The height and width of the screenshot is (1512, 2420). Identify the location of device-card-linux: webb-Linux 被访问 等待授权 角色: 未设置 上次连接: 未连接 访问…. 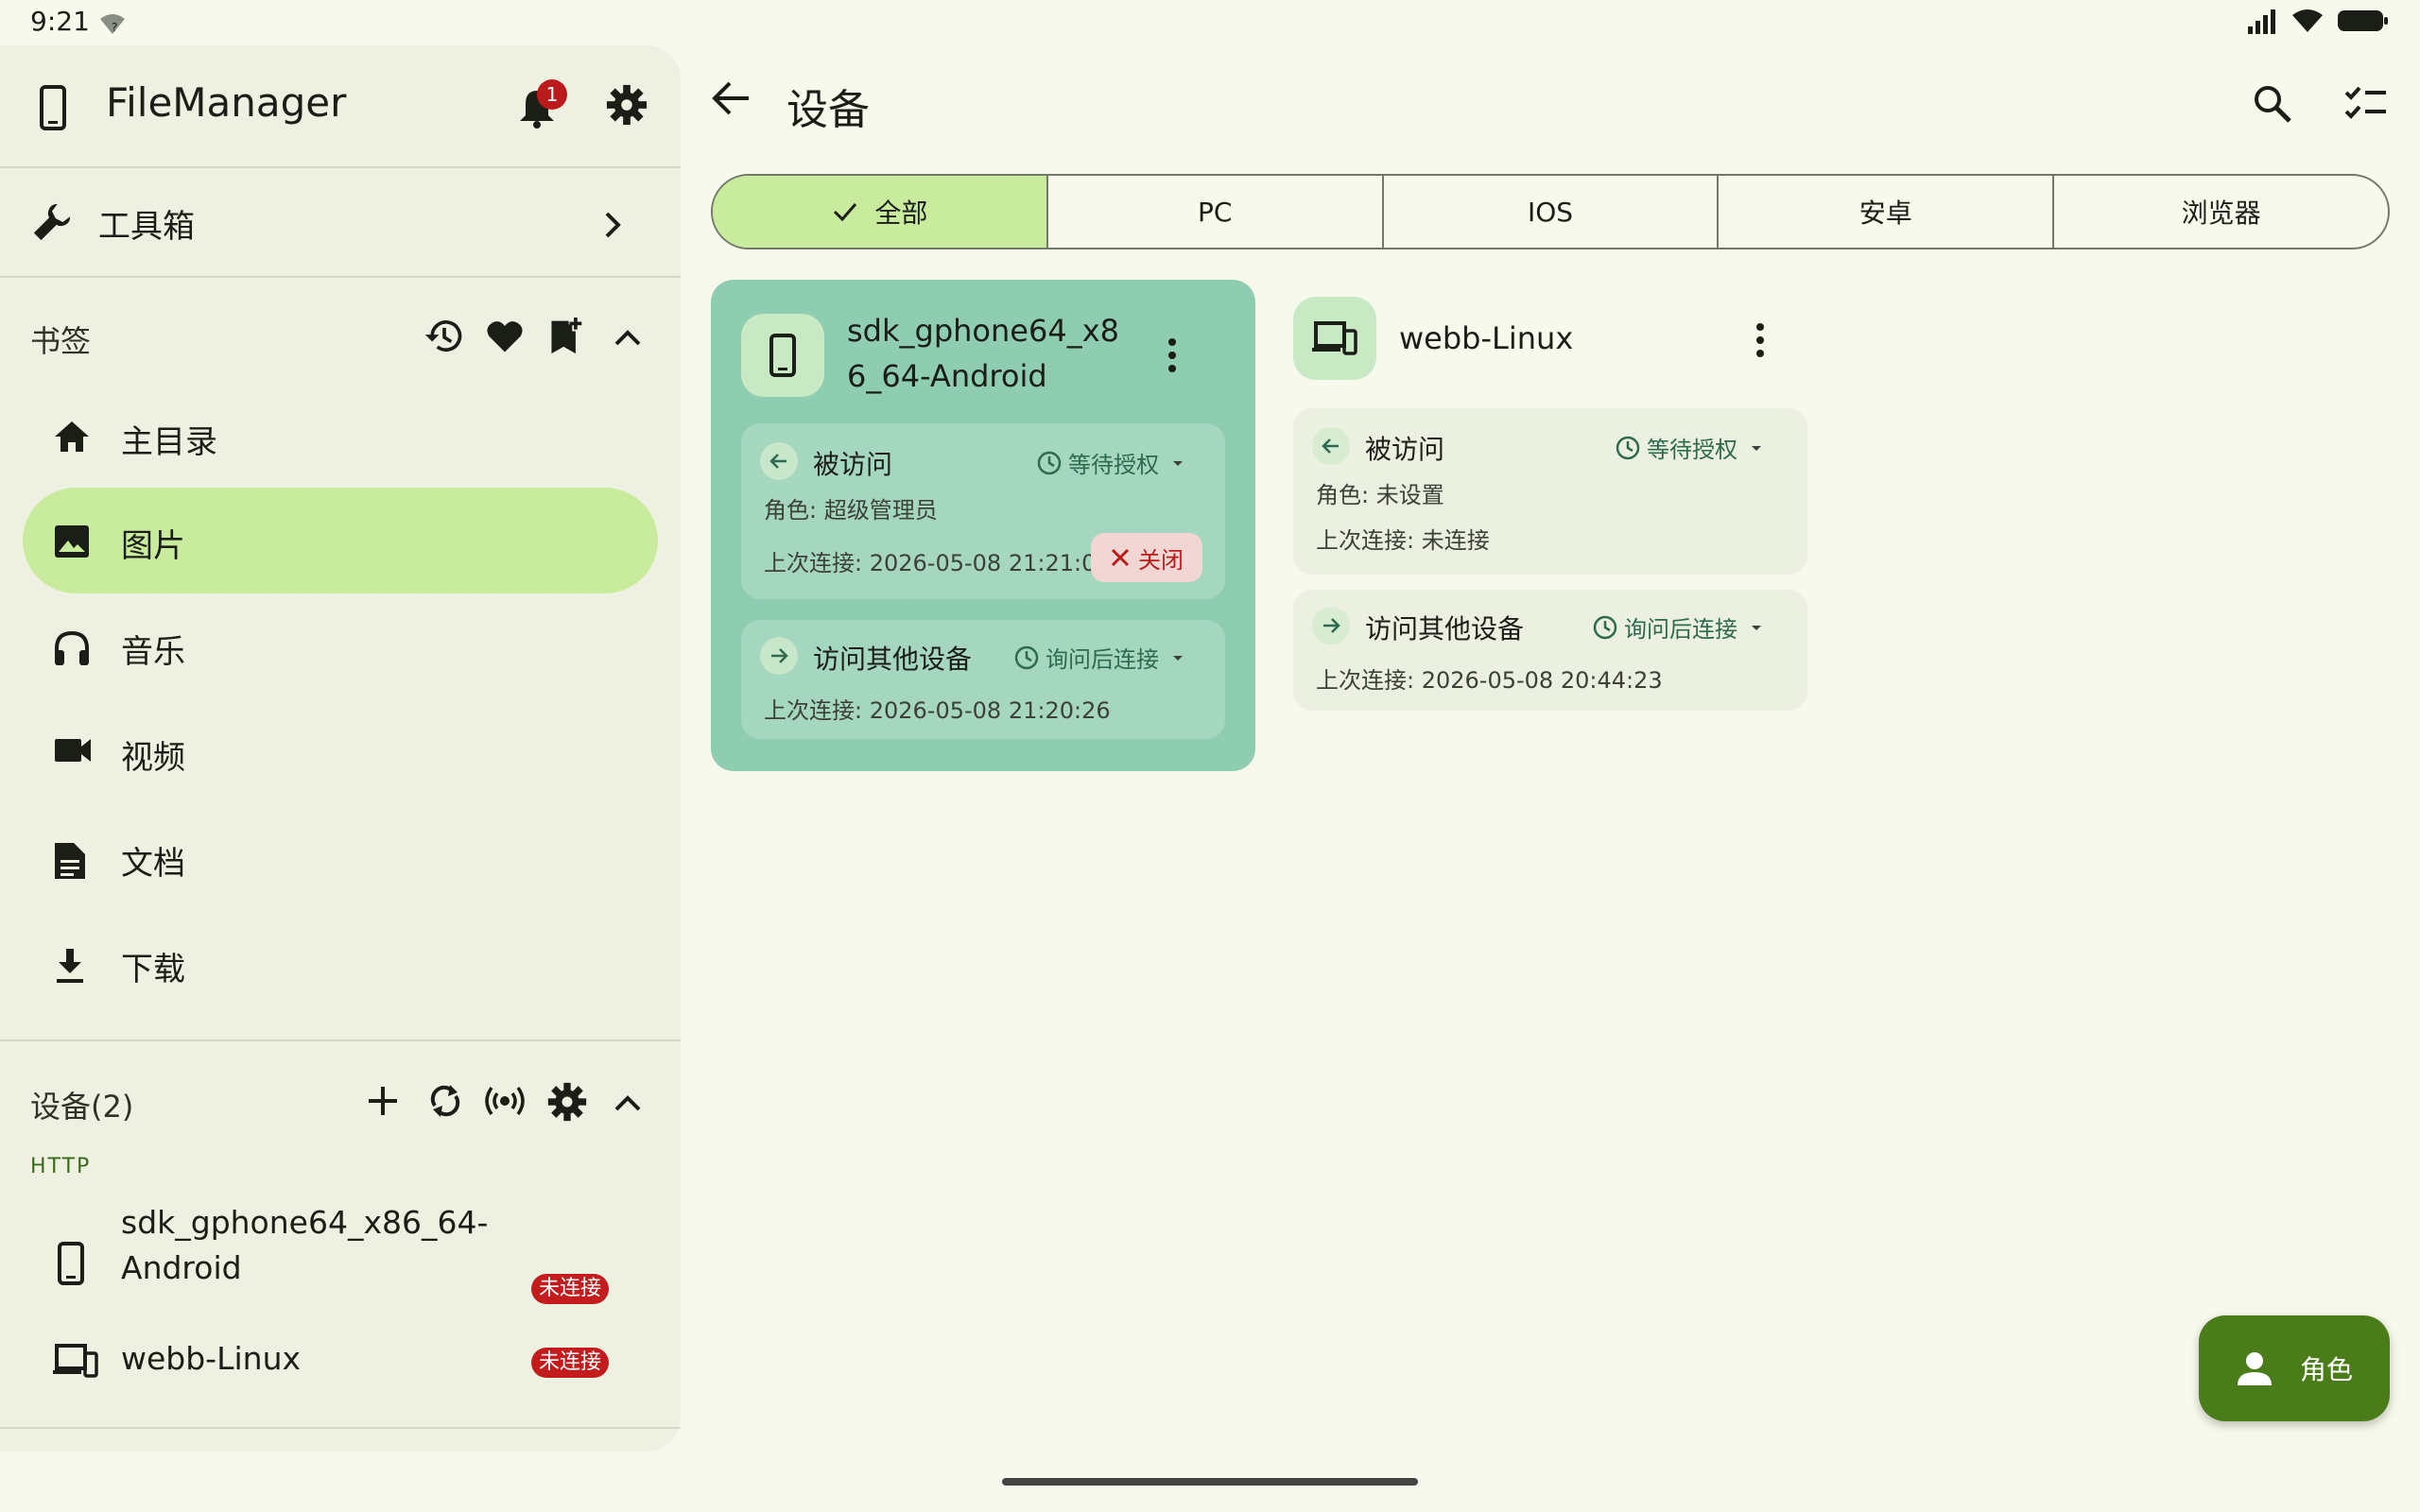
(1548, 505).